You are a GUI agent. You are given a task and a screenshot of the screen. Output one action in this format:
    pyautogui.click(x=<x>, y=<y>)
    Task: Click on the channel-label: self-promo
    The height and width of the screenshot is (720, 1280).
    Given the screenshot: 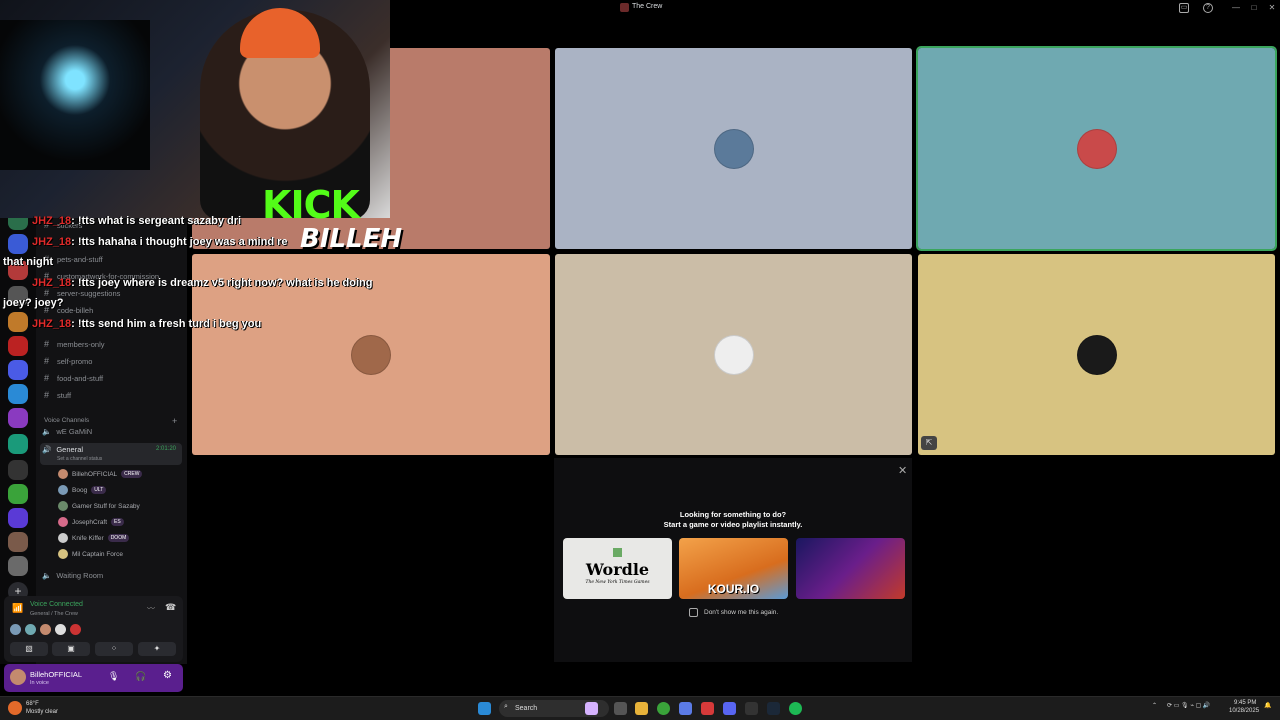 What is the action you would take?
    pyautogui.click(x=75, y=361)
    